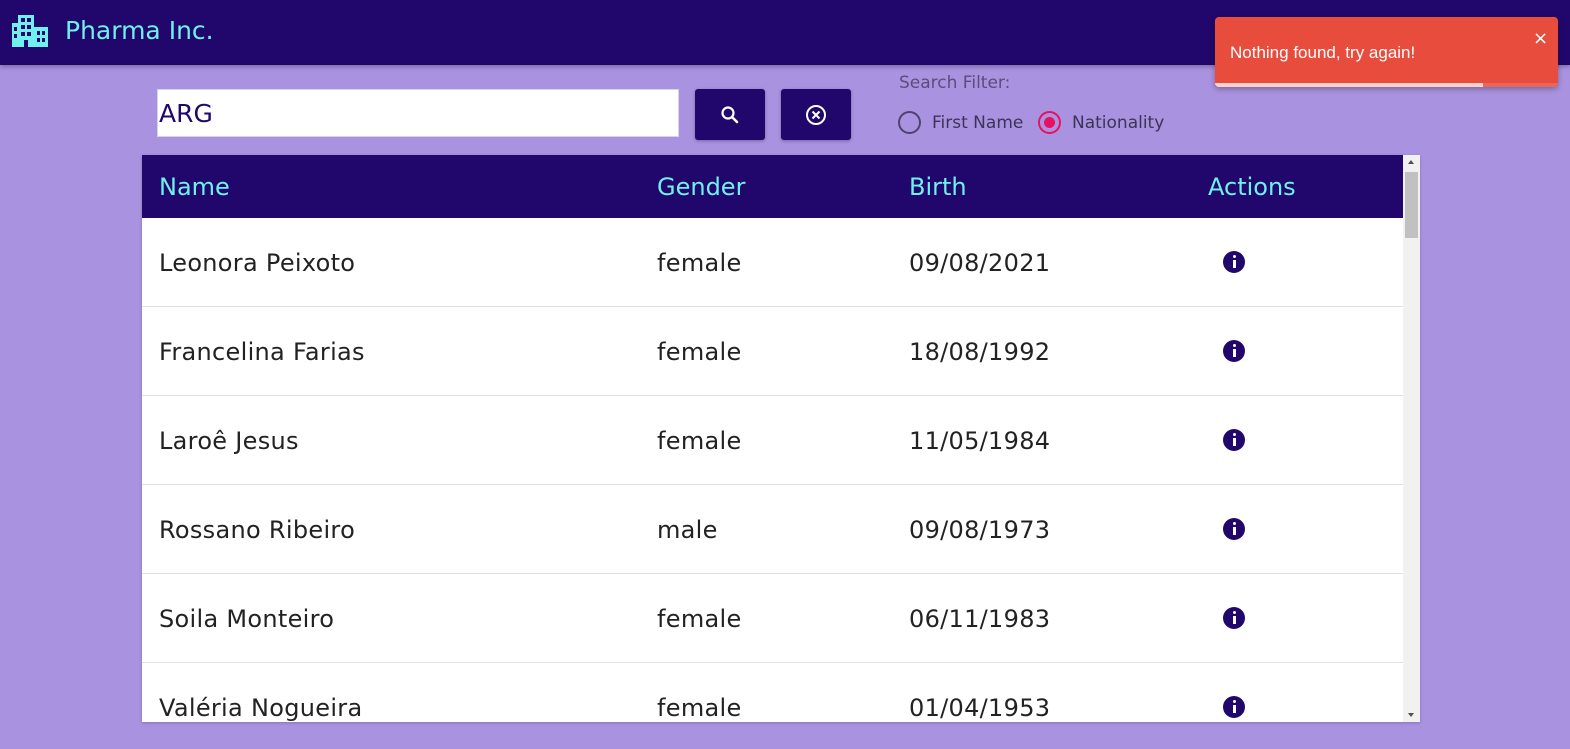 The height and width of the screenshot is (749, 1570). I want to click on cancel-circle-icon, so click(816, 114).